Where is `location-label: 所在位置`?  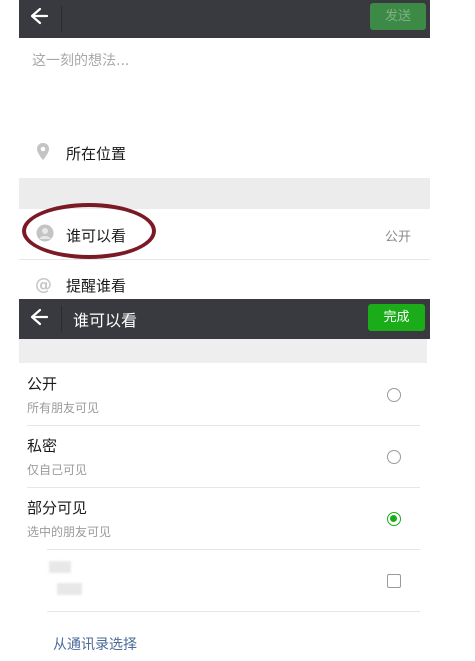 location-label: 所在位置 is located at coordinates (96, 153).